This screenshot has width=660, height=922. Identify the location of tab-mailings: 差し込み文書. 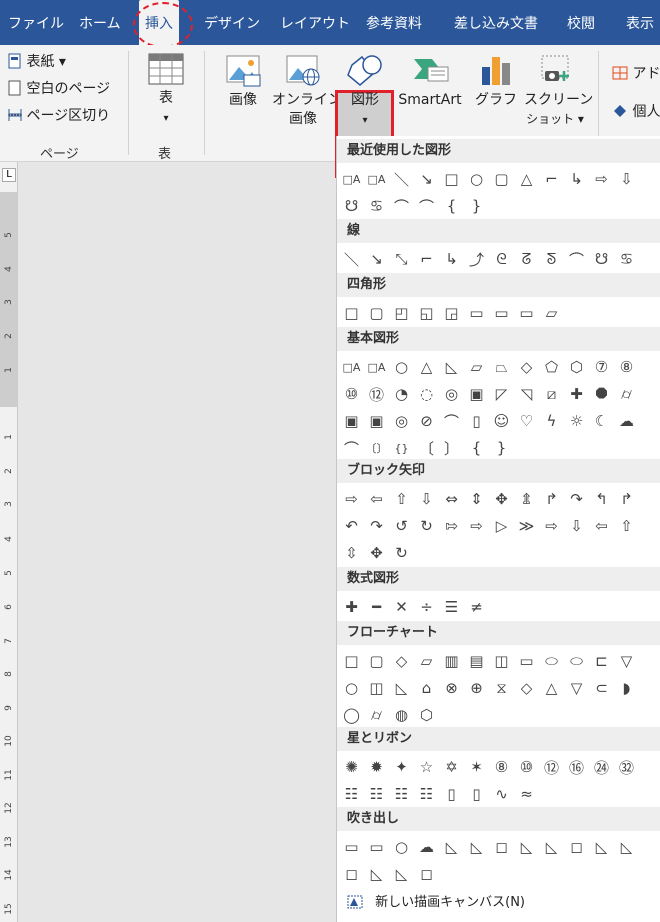
(496, 22).